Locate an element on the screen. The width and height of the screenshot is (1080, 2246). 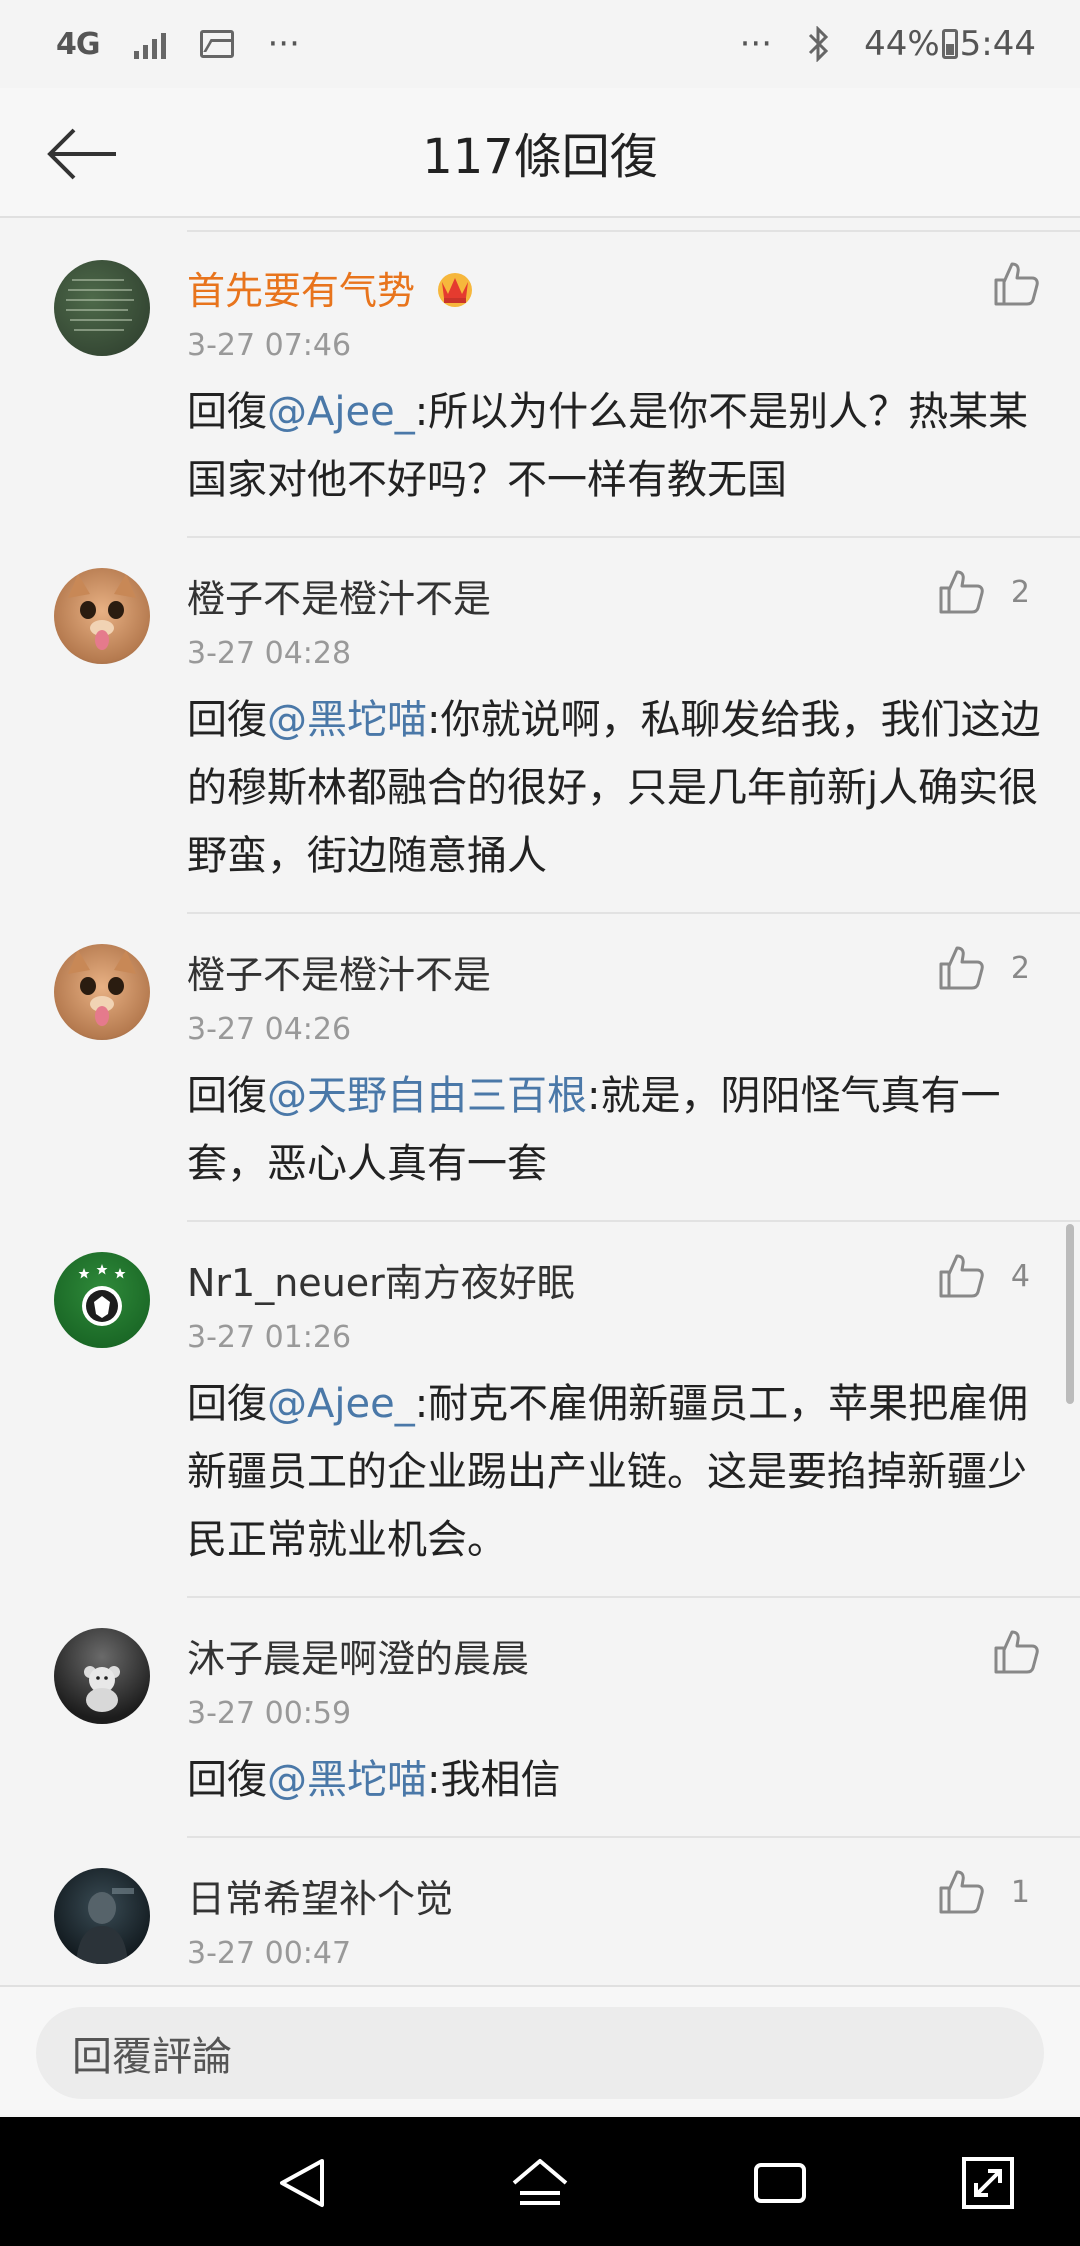
header: 117條回復 is located at coordinates (540, 153).